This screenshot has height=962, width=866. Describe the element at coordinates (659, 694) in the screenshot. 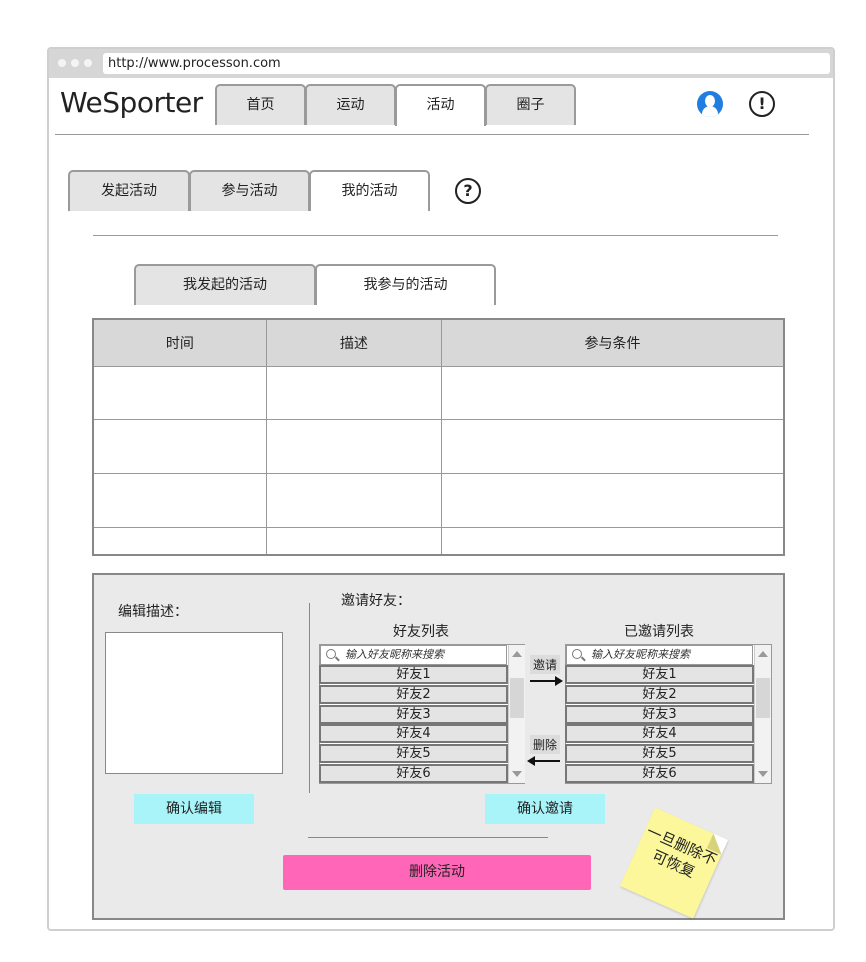

I see `invited-list-item: 好友2` at that location.